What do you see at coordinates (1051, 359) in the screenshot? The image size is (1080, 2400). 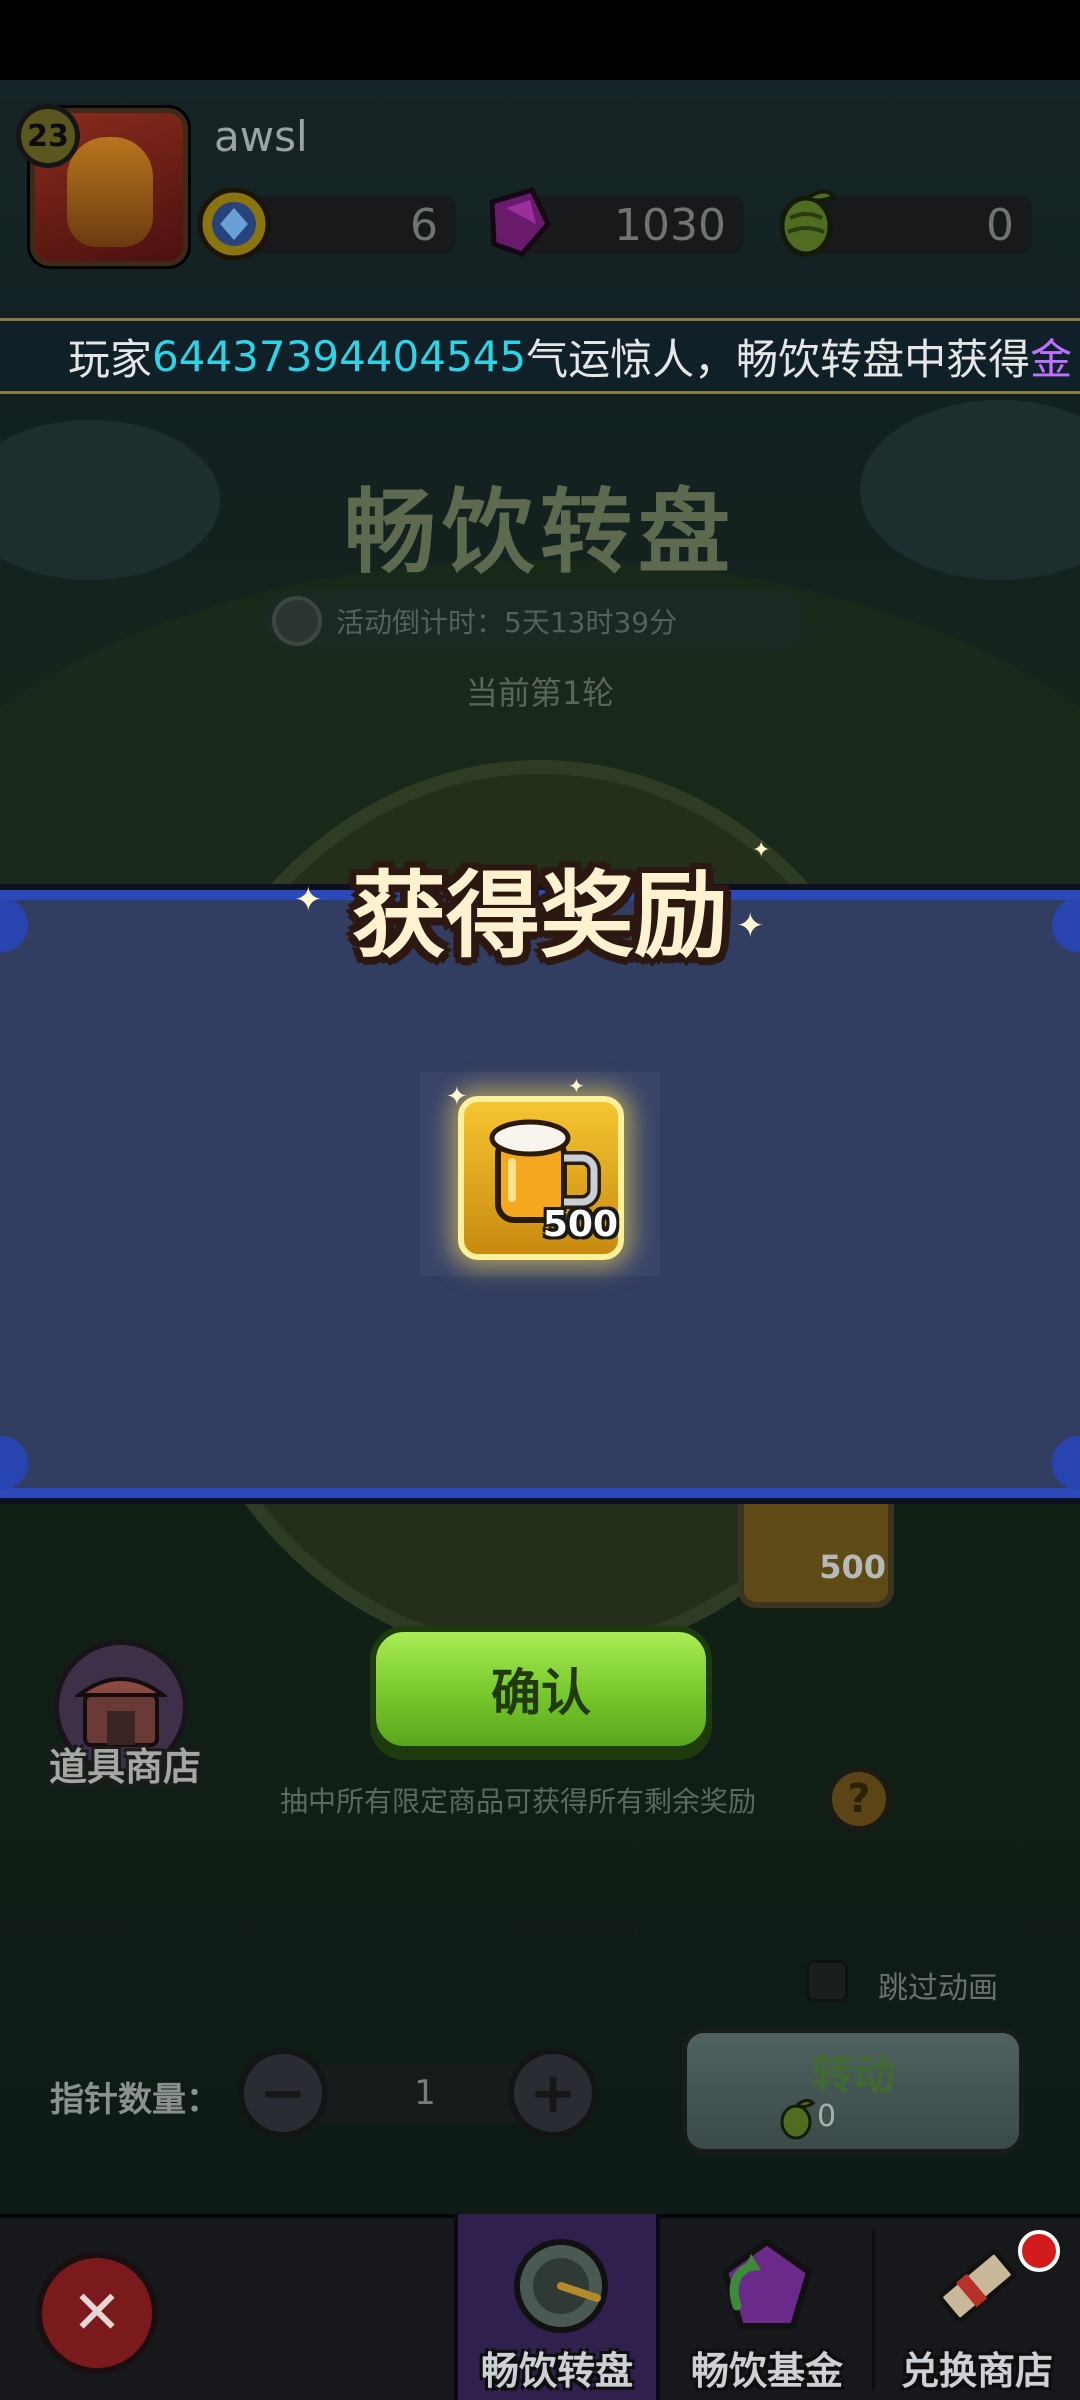 I see `marquee-item: 金` at bounding box center [1051, 359].